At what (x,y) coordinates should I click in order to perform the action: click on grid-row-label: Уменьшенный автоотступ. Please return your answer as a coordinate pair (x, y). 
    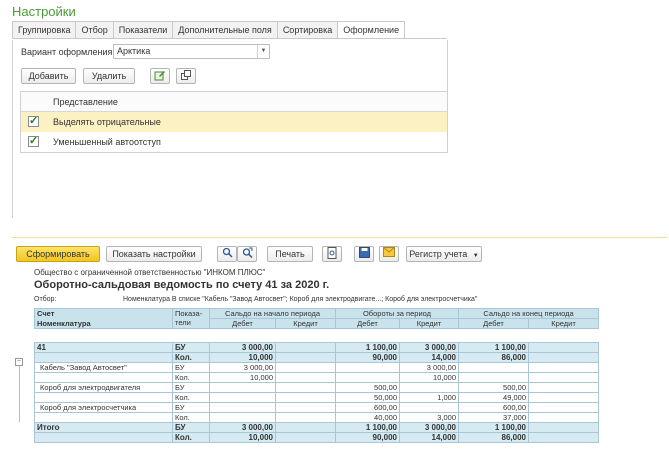
    Looking at the image, I should click on (107, 142).